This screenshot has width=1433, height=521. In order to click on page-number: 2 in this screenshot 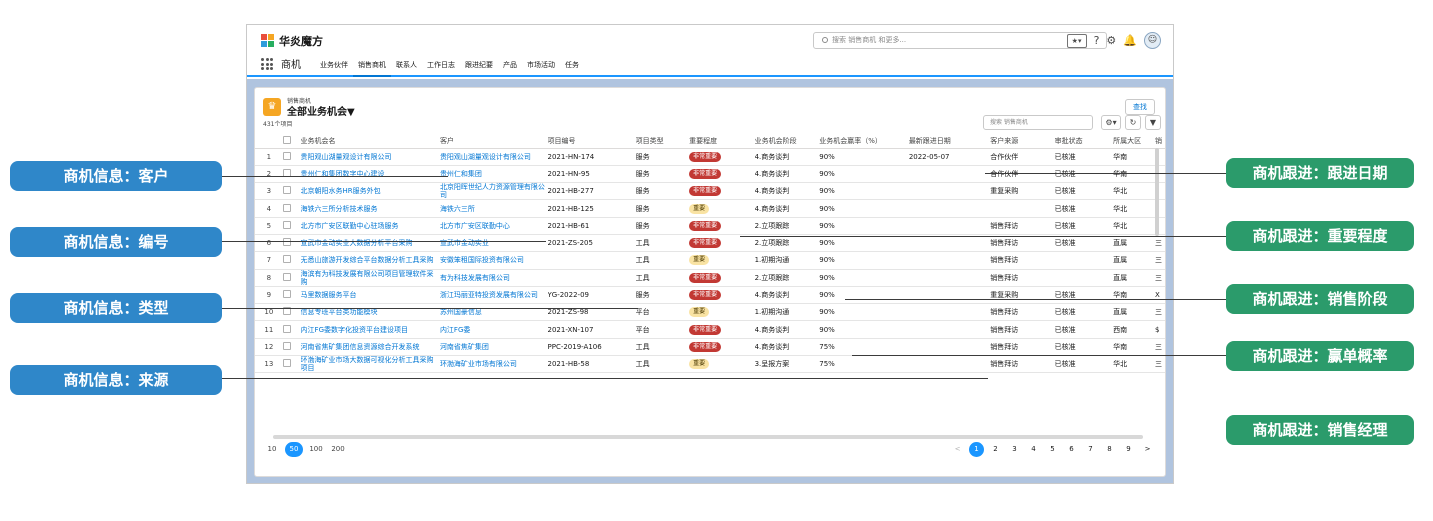, I will do `click(995, 449)`.